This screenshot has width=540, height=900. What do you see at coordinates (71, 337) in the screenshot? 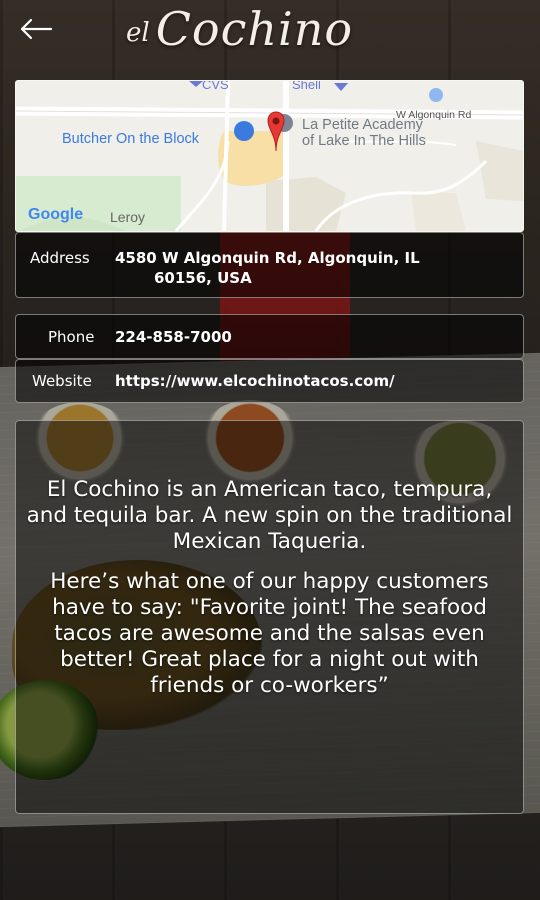
I see `phone-label: Phone` at bounding box center [71, 337].